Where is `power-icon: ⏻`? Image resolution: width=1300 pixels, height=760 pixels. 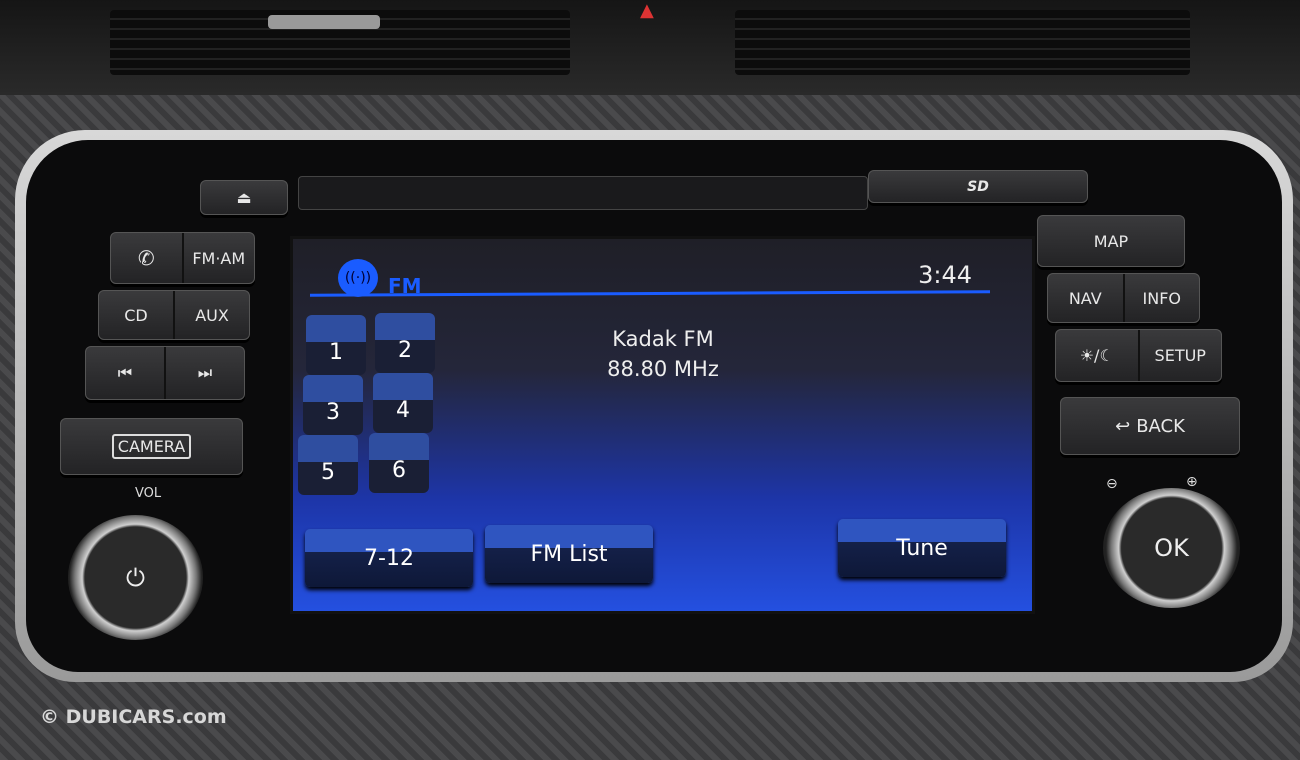
power-icon: ⏻ is located at coordinates (135, 577).